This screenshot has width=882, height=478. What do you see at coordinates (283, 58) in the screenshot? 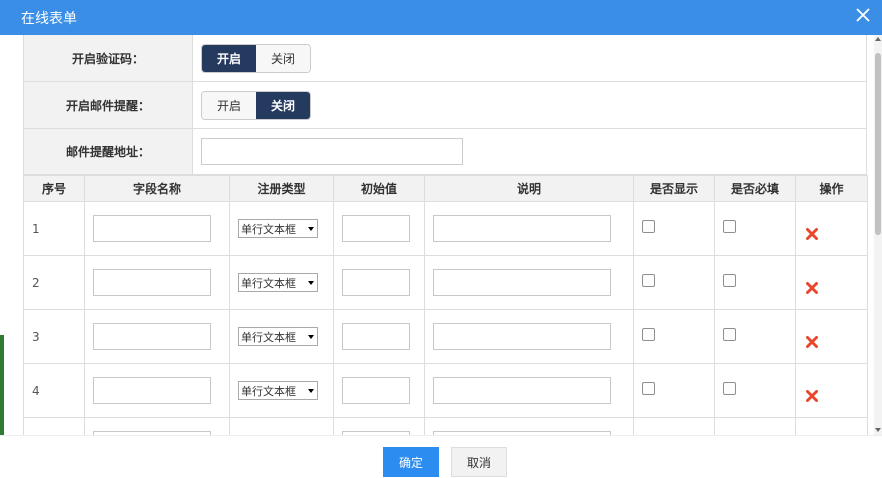
I see `captcha-off-option: 关闭` at bounding box center [283, 58].